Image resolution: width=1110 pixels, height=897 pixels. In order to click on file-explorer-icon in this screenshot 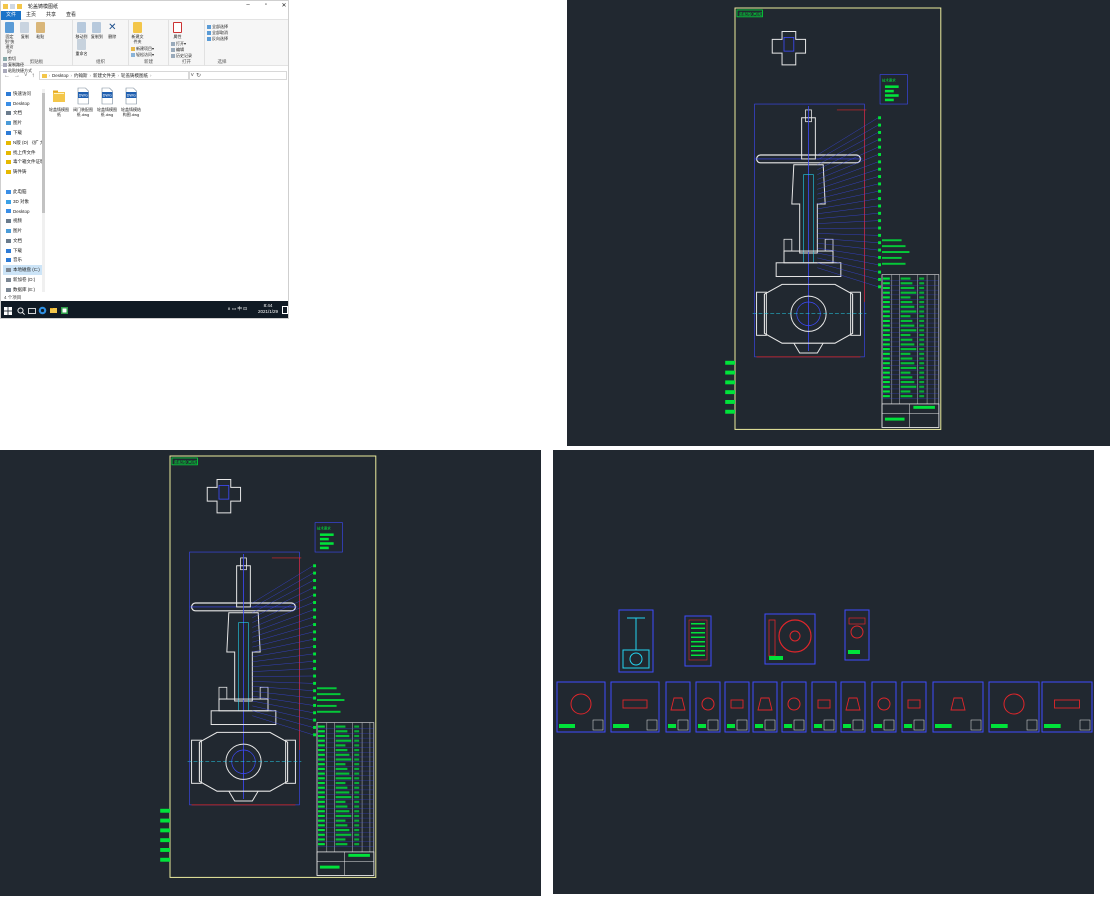, I will do `click(53, 309)`.